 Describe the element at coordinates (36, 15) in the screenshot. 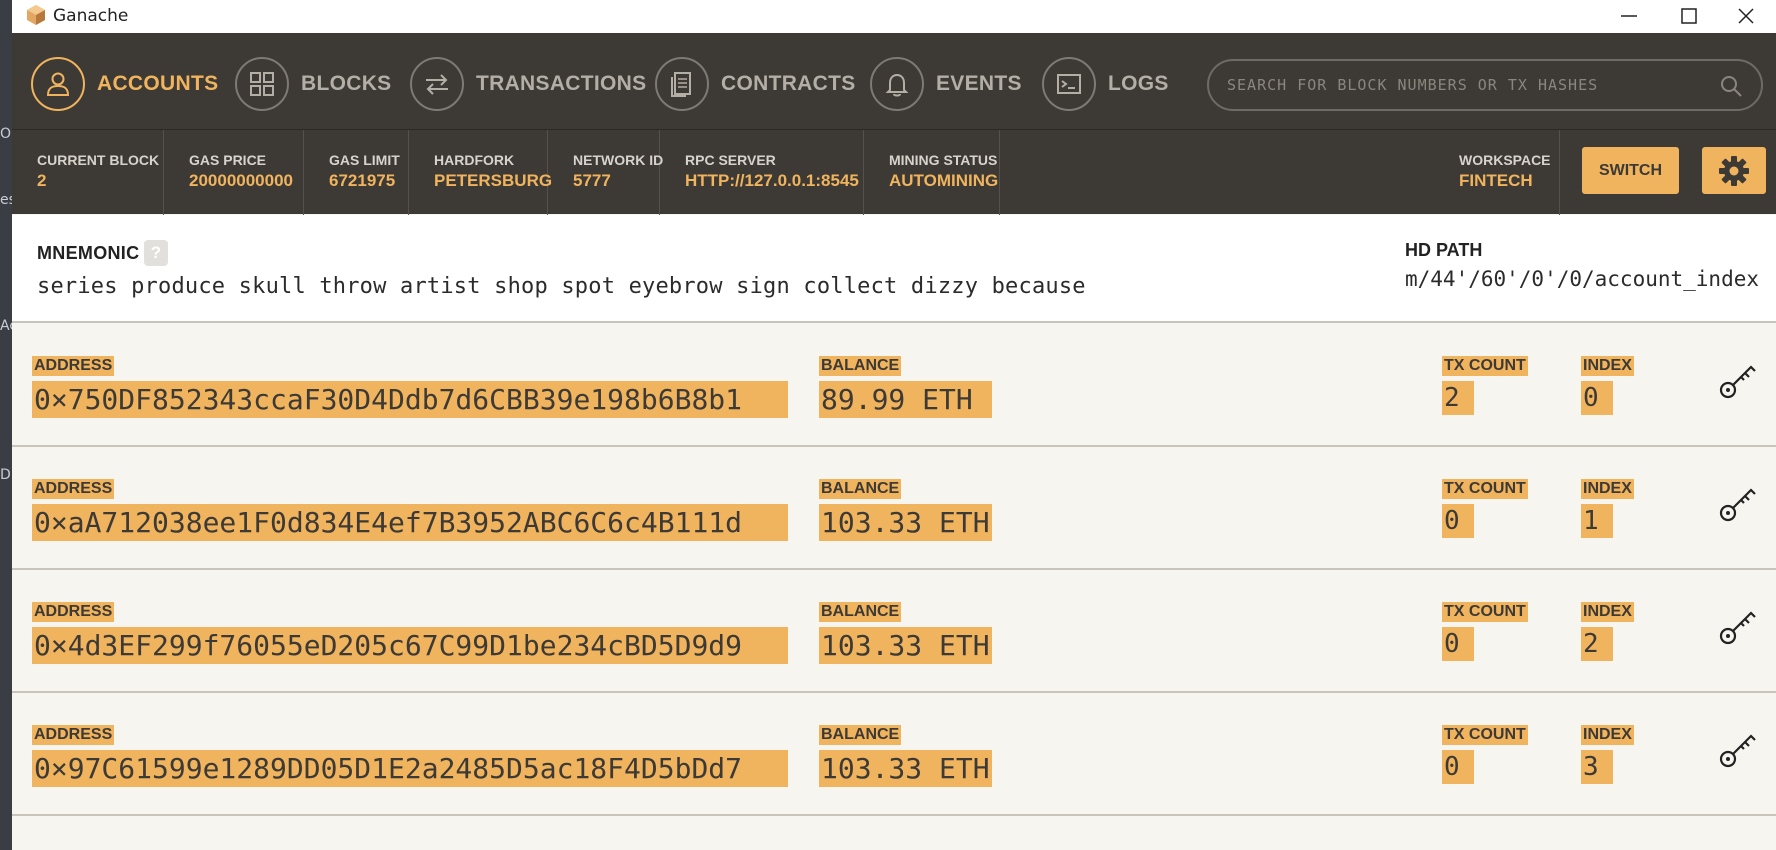

I see `ganache-logo-icon` at that location.